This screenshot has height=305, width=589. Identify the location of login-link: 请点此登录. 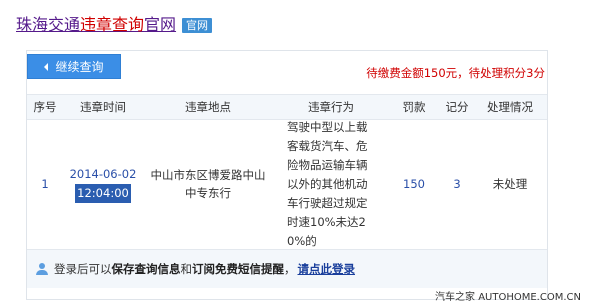
(327, 269).